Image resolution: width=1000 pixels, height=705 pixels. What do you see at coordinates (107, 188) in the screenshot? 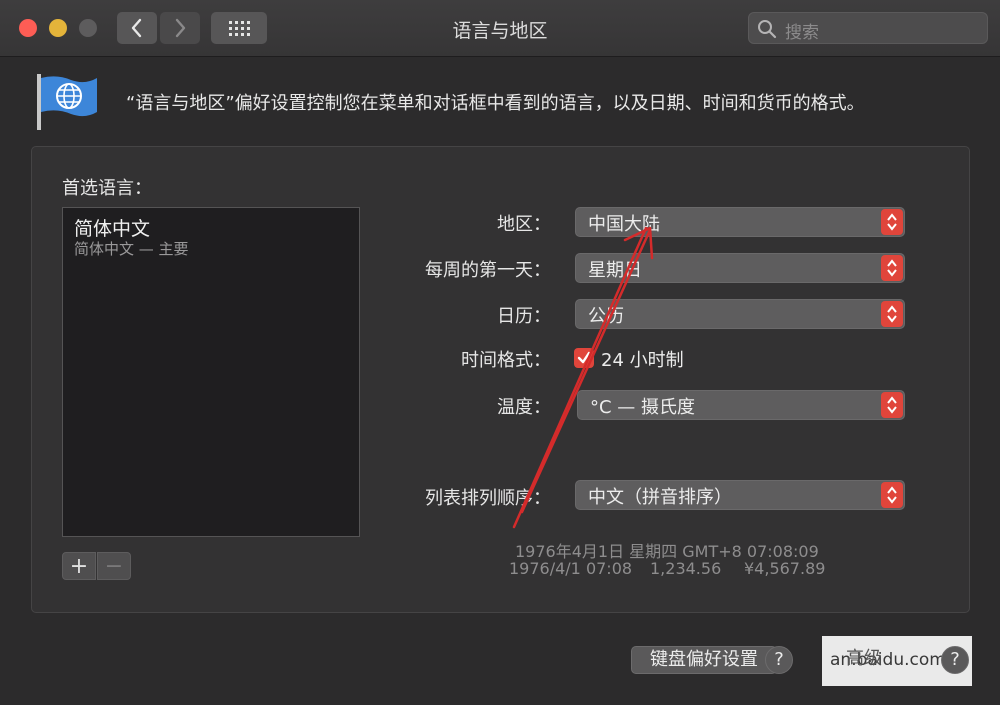
I see `preferred-languages-label: 首选语言：` at bounding box center [107, 188].